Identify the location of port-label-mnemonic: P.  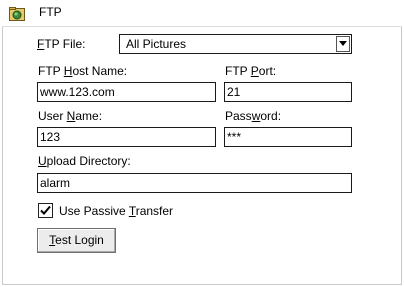
(254, 71).